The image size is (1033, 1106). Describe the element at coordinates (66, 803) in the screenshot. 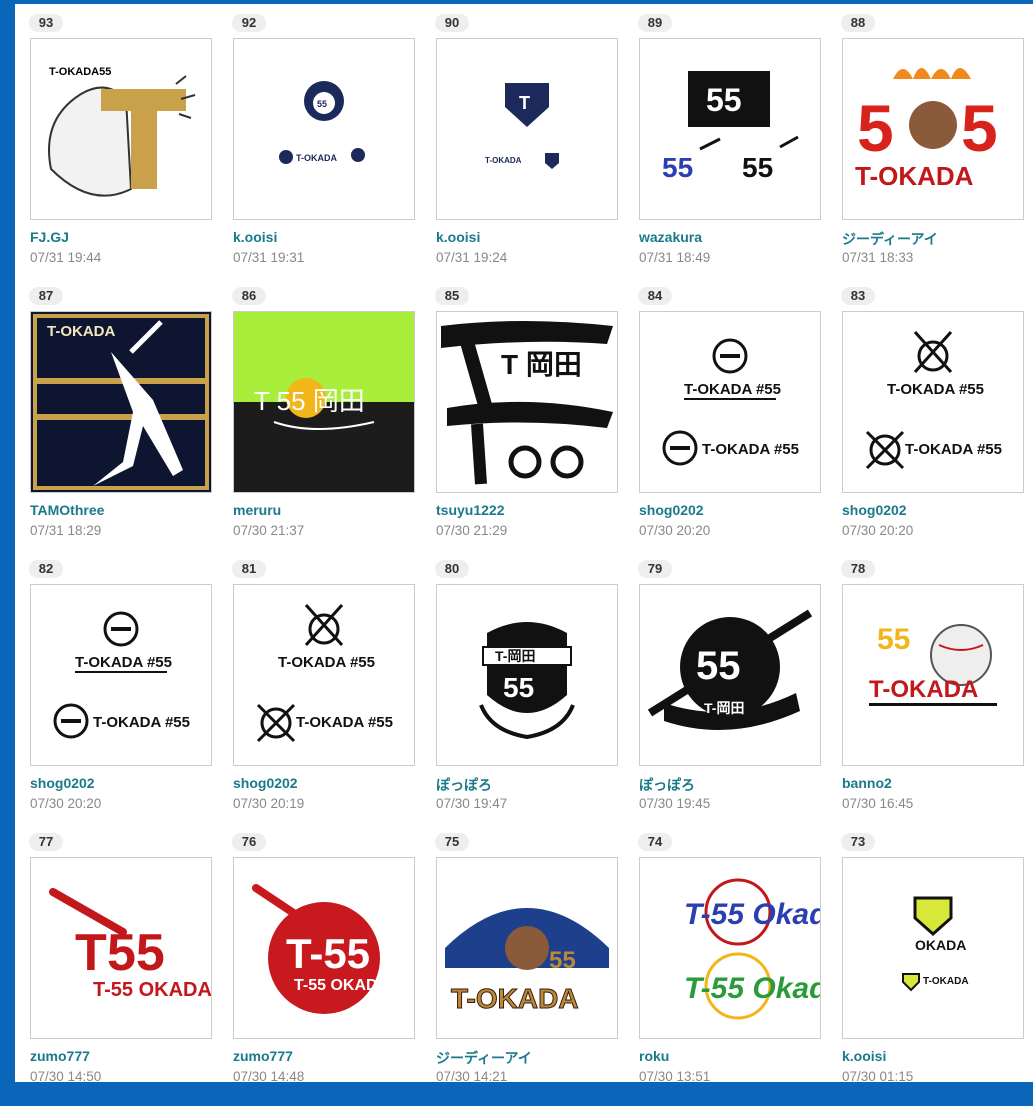

I see `post-date: 07/30 20:20` at that location.